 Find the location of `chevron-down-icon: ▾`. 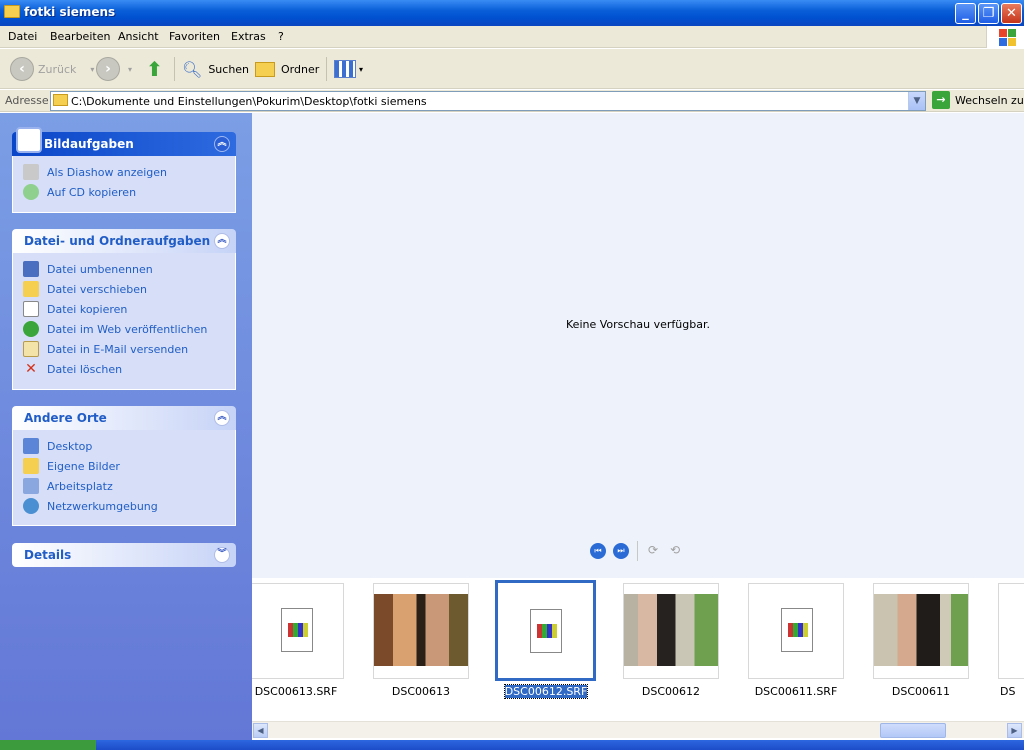

chevron-down-icon: ▾ is located at coordinates (130, 69).